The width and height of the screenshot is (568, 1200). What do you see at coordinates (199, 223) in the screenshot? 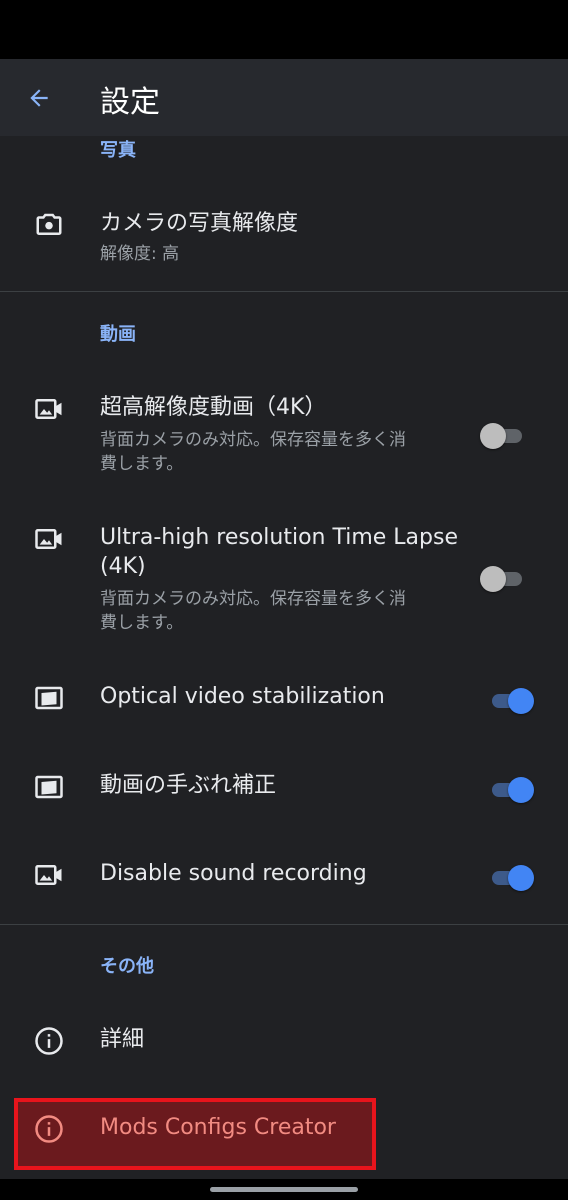
I see `setting-title: カメラの写真解像度` at bounding box center [199, 223].